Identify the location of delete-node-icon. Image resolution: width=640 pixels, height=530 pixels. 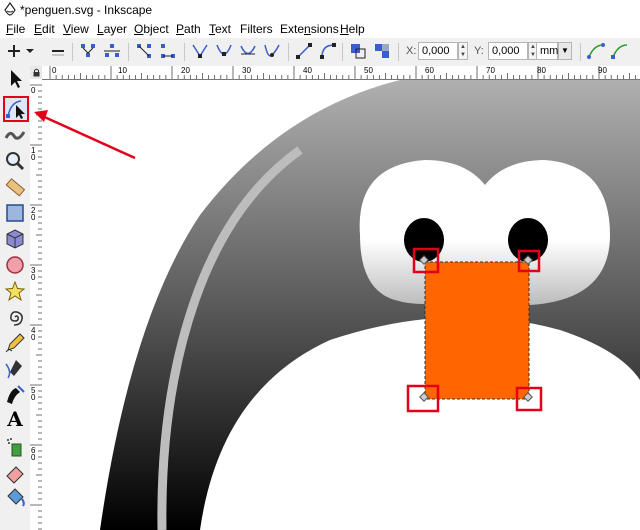
(58, 51).